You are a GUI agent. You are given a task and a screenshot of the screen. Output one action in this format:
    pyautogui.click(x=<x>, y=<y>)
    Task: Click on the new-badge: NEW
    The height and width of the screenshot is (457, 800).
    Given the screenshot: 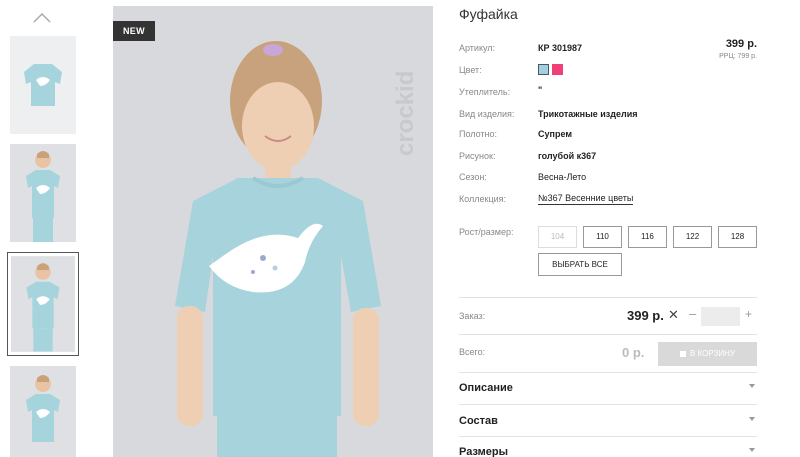 What is the action you would take?
    pyautogui.click(x=134, y=31)
    